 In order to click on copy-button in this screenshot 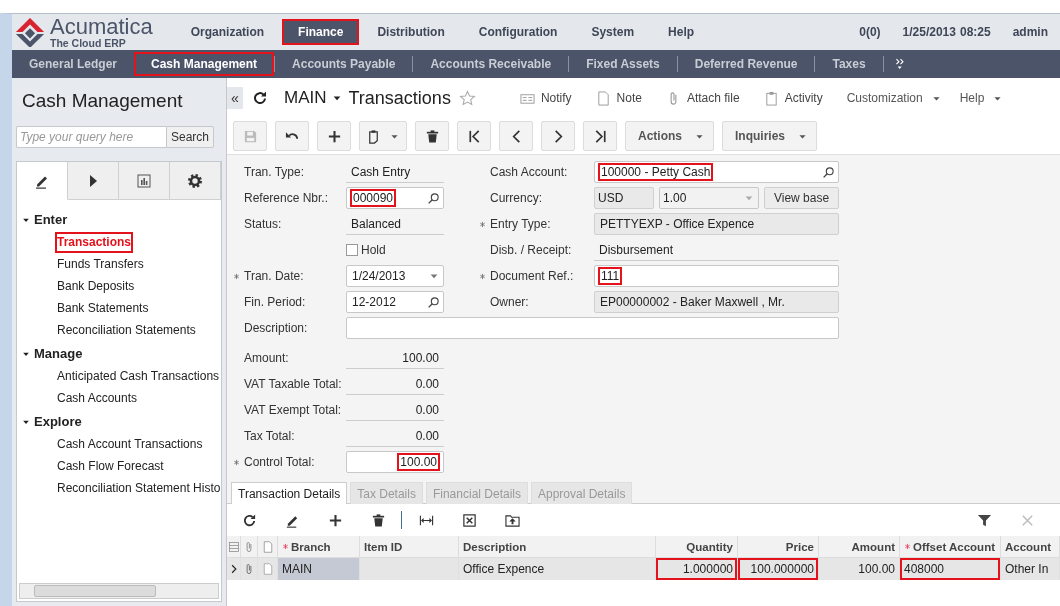, I will do `click(383, 136)`.